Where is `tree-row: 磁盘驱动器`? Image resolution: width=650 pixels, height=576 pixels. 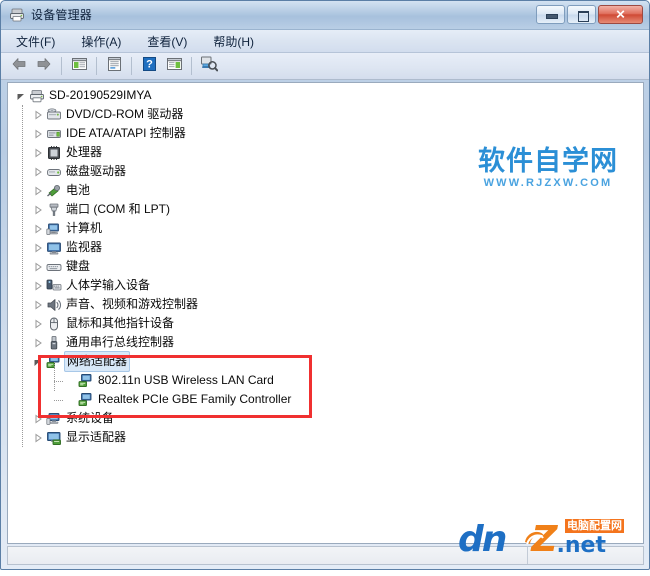 tree-row: 磁盘驱动器 is located at coordinates (325, 171).